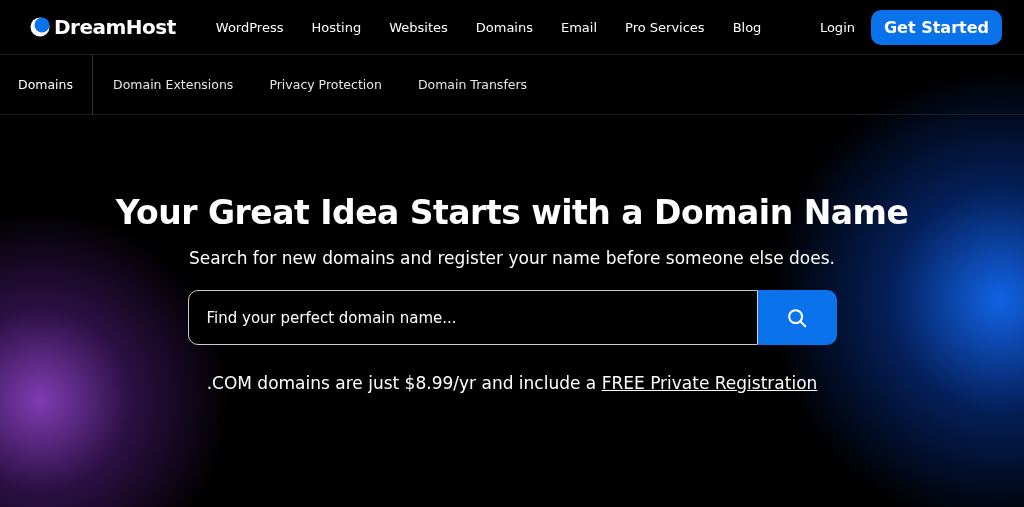 The width and height of the screenshot is (1024, 507). I want to click on nav-link: WordPress, so click(249, 27).